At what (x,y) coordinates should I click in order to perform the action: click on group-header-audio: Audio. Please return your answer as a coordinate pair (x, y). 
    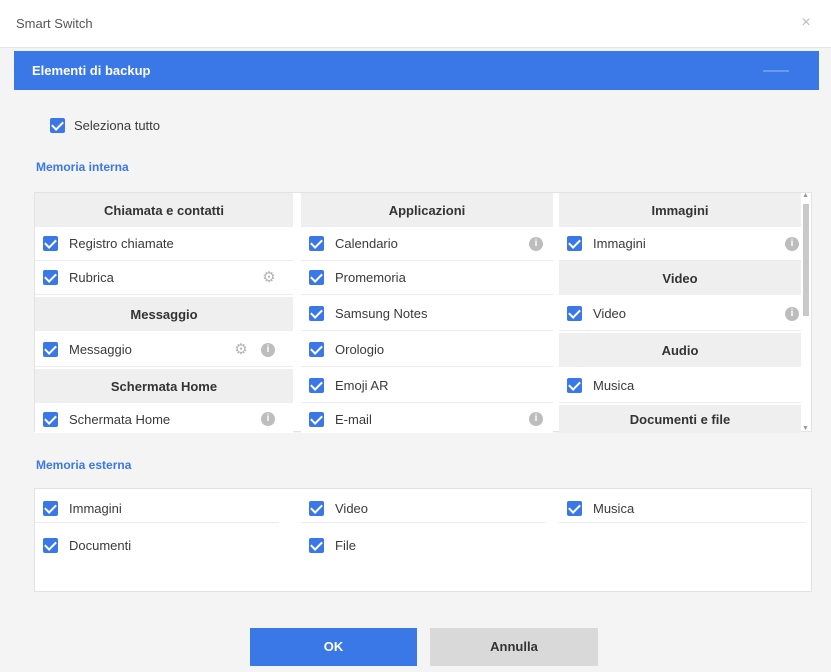
    Looking at the image, I should click on (680, 350).